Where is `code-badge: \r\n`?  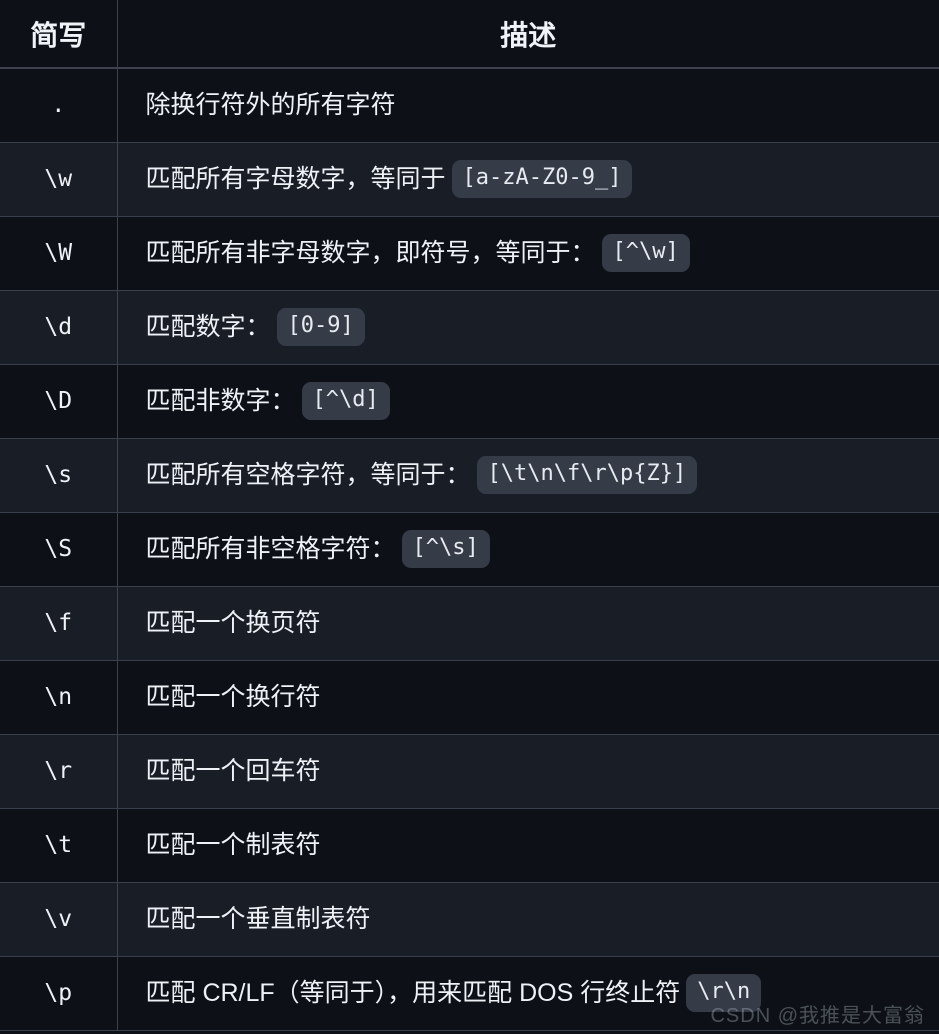
code-badge: \r\n is located at coordinates (724, 993).